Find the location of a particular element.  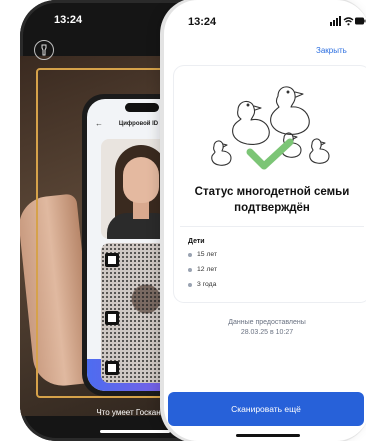

status-title-line1: Статус многодетной семьи is located at coordinates (272, 192).